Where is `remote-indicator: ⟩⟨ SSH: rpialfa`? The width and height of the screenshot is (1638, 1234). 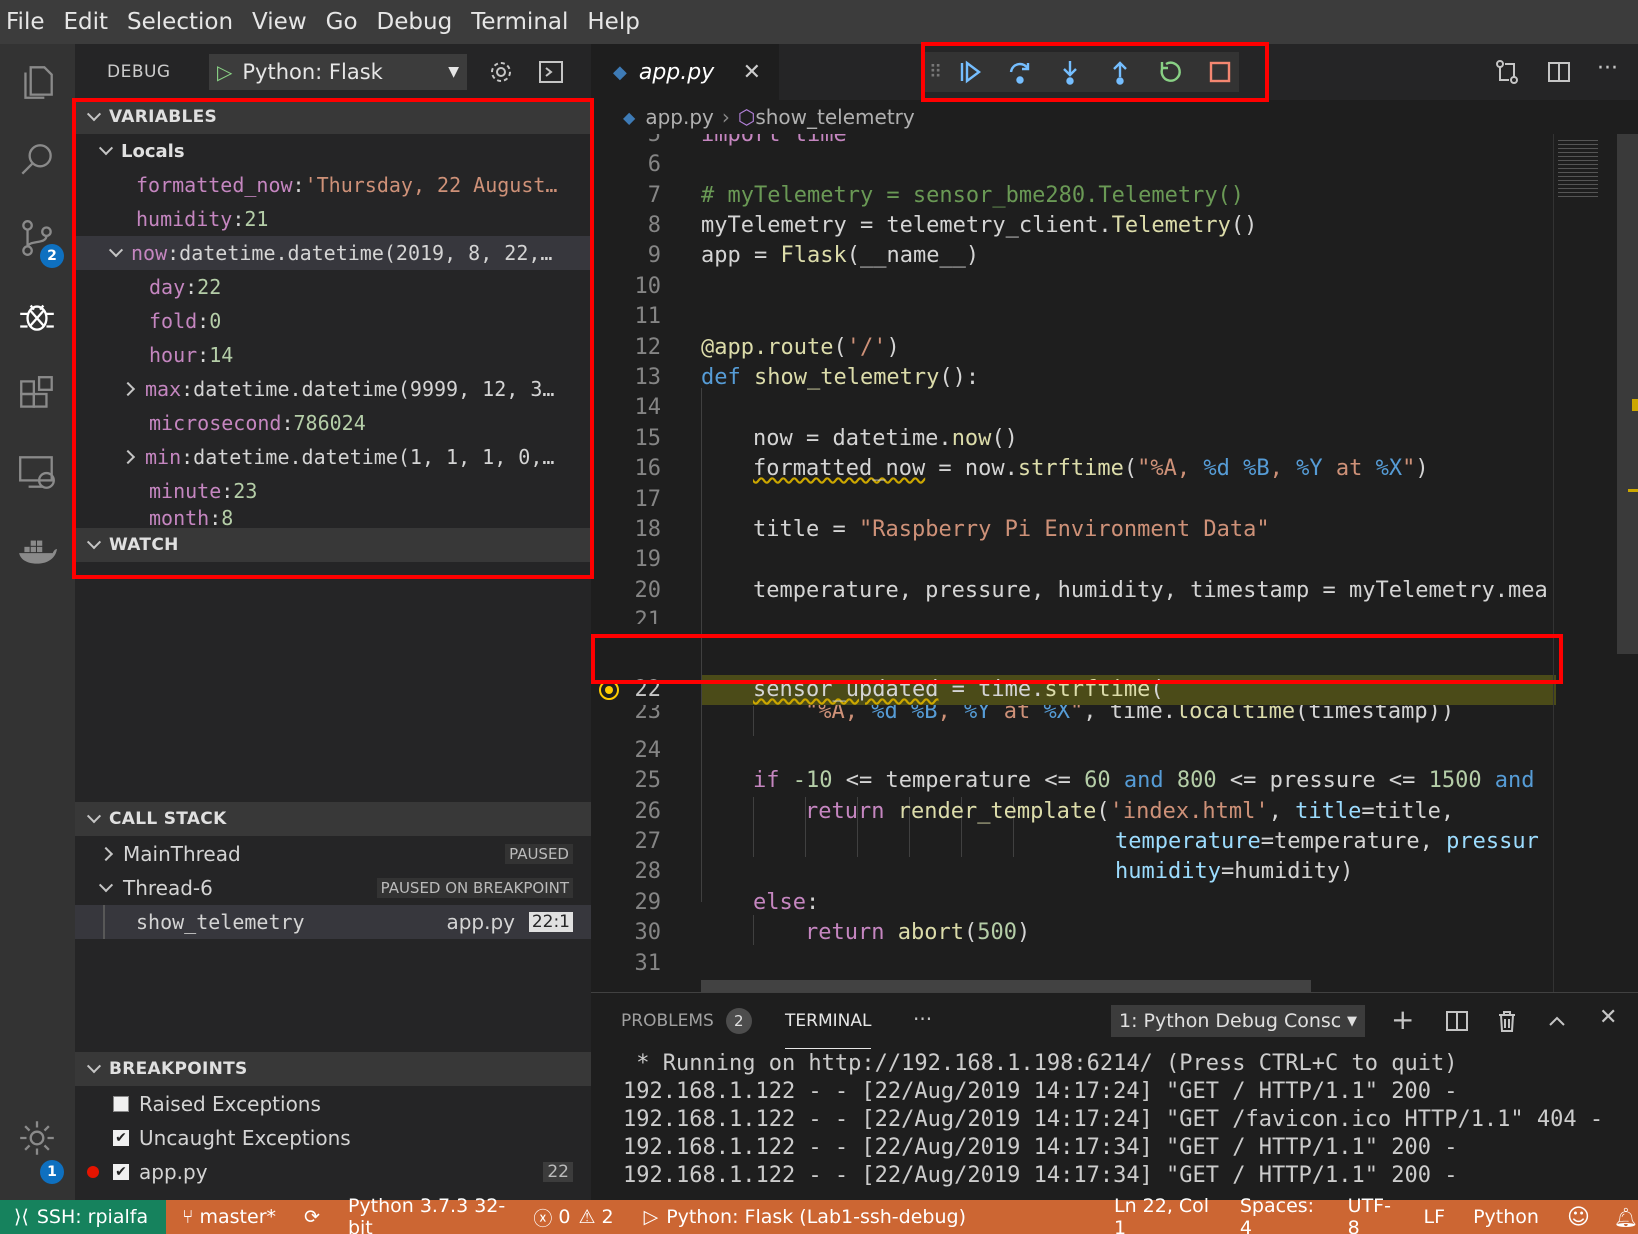
remote-indicator: ⟩⟨ SSH: rpialfa is located at coordinates (83, 1217).